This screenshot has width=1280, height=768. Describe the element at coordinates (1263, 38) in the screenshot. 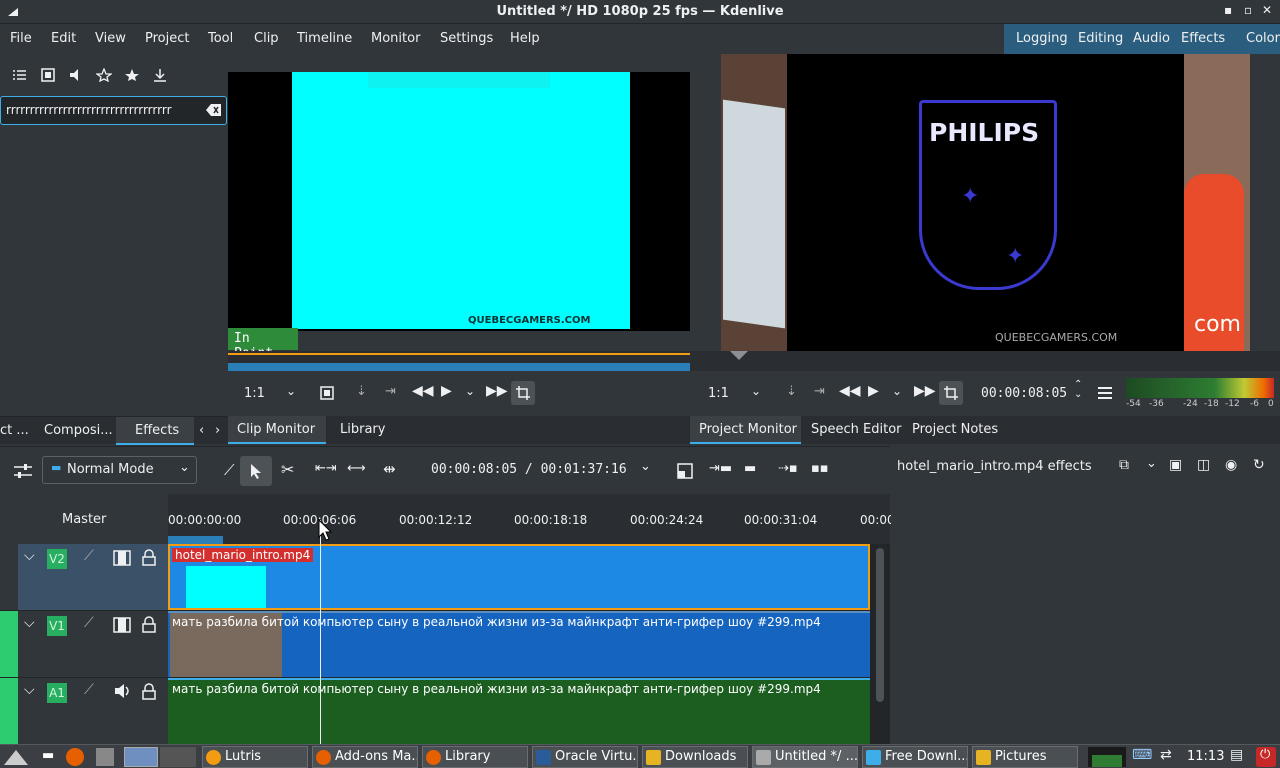

I see `layout-color: Color` at that location.